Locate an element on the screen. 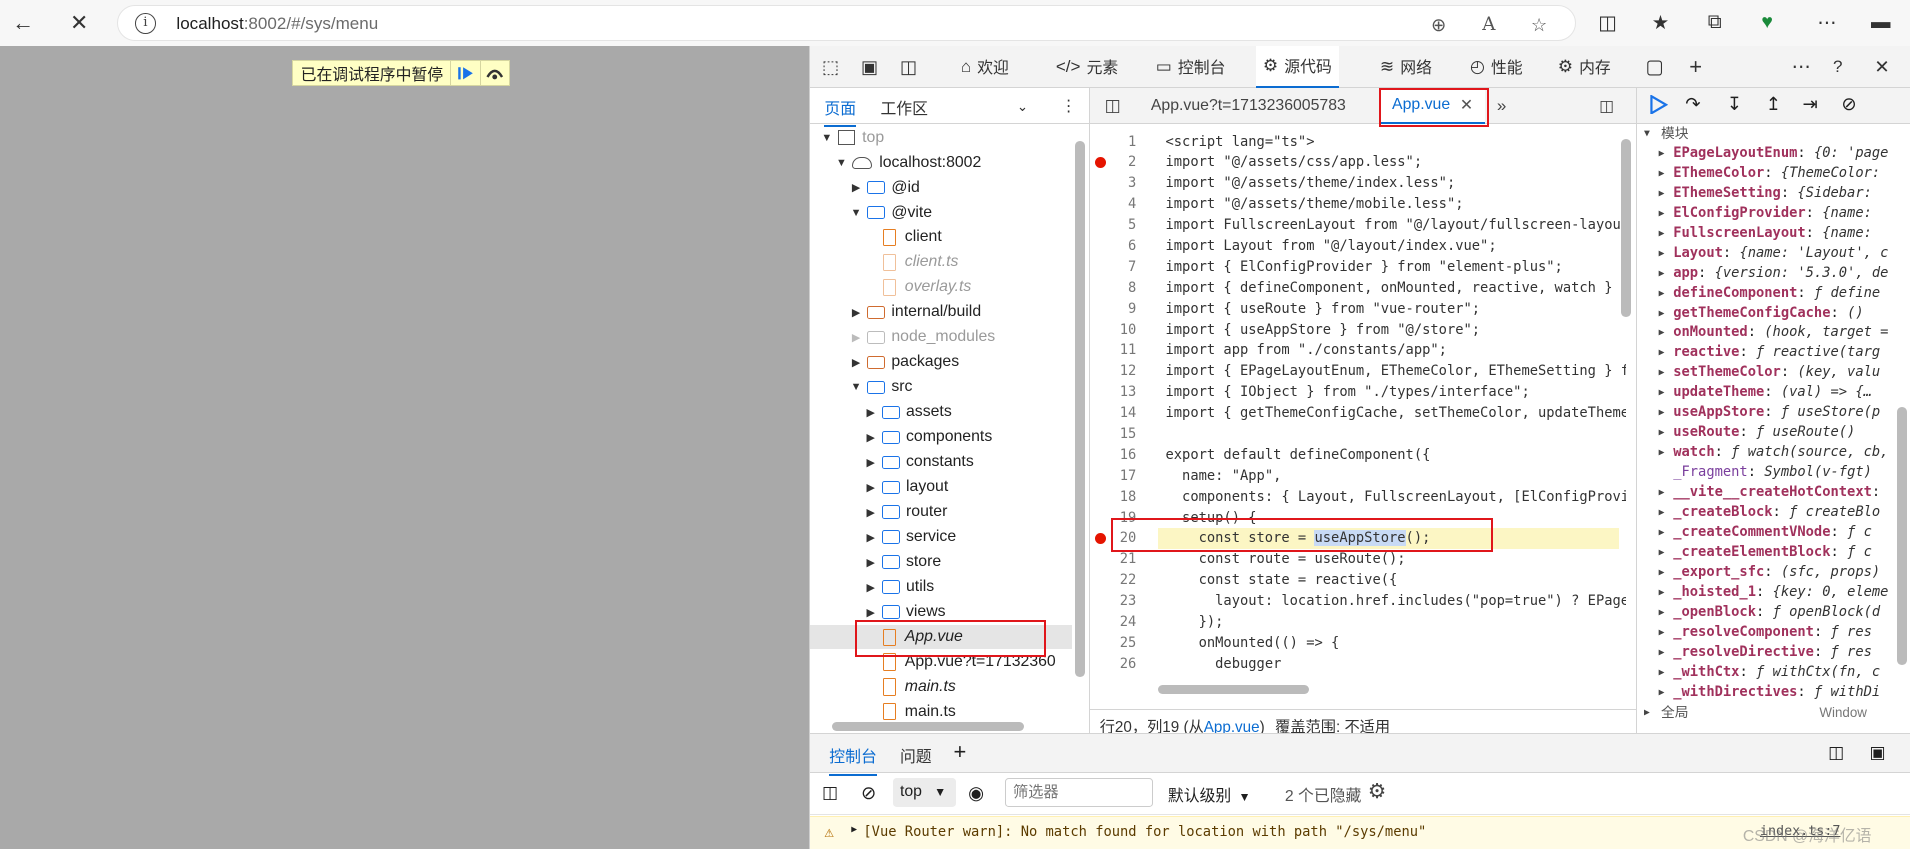  scope-variable: ▶ _export_sfc: (sfc, props) is located at coordinates (1773, 573).